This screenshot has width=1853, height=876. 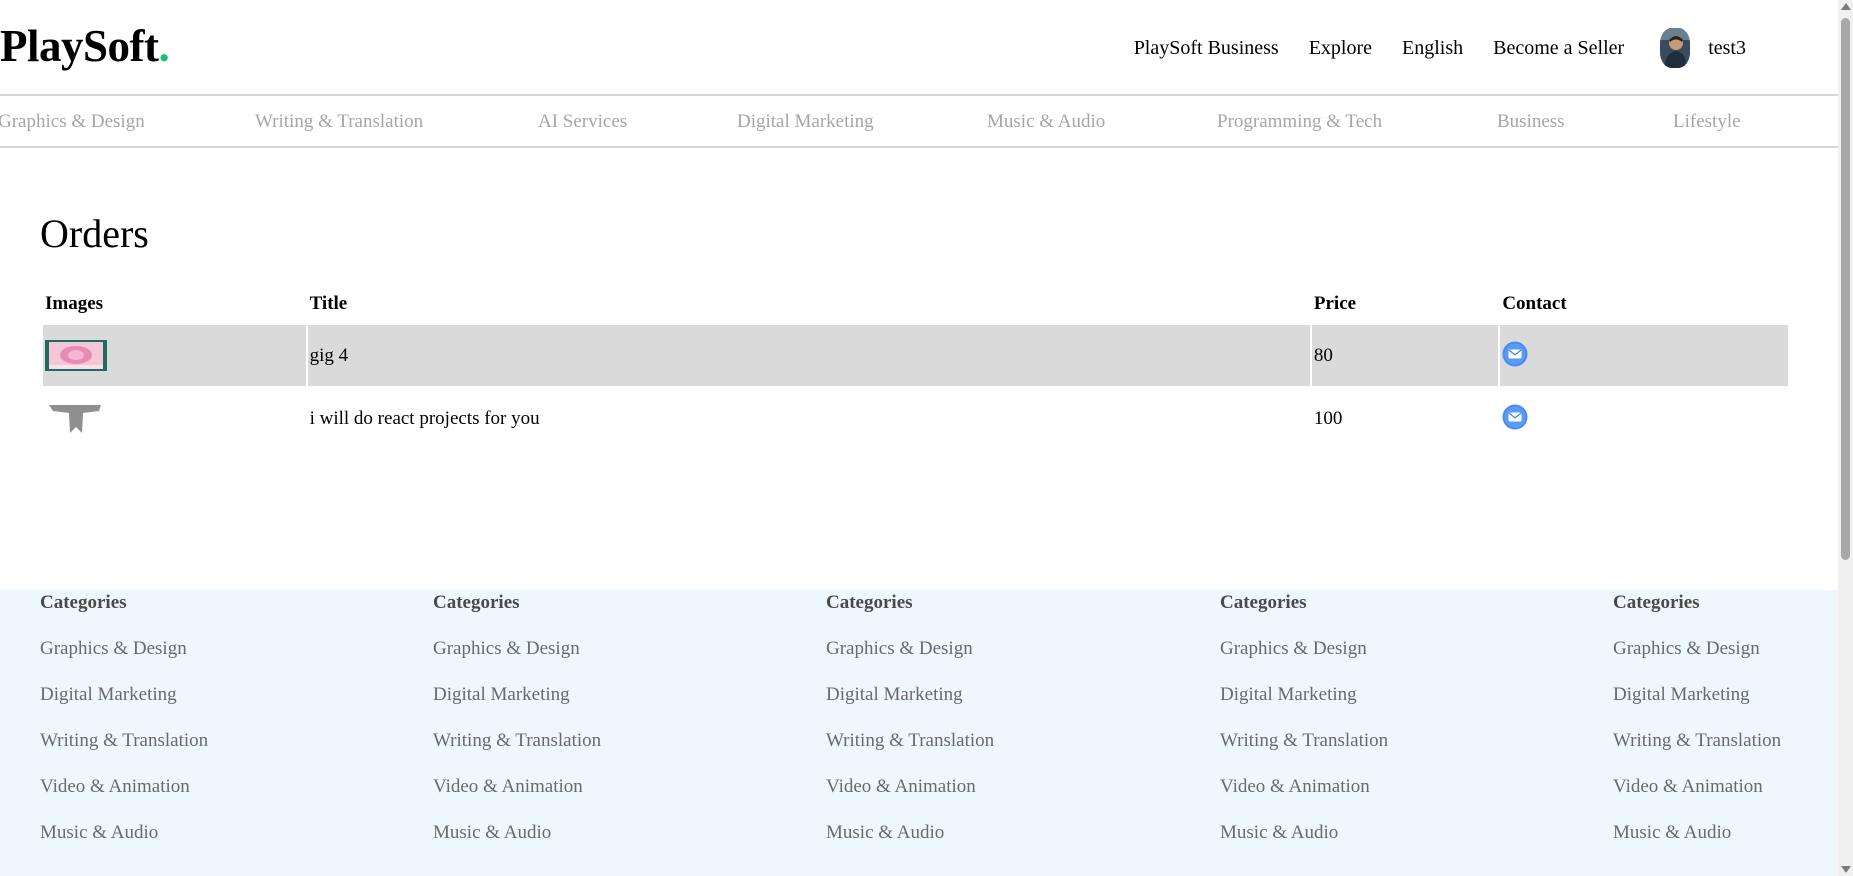 I want to click on logo: PlaySoft., so click(x=85, y=46).